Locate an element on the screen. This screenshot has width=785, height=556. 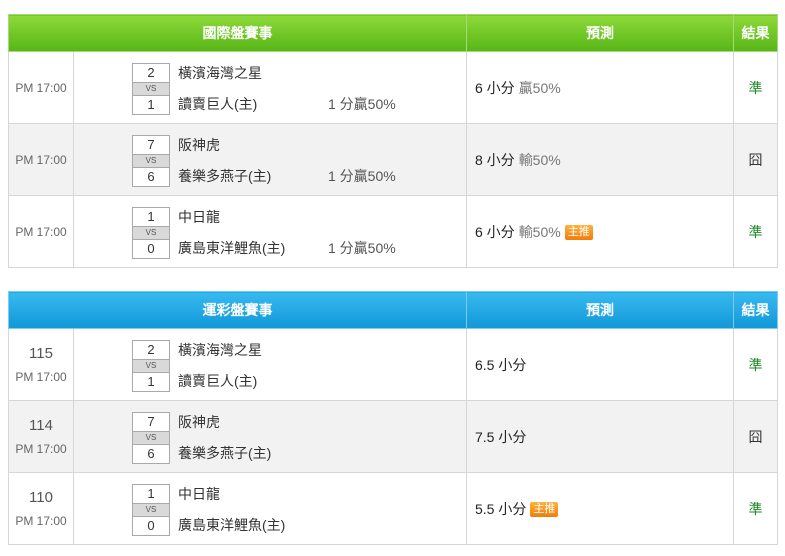
table-row: 114 PM 17:00 7 VS 6 阪神虎 養樂多燕子(主) 7.5 小分 囧 is located at coordinates (393, 436).